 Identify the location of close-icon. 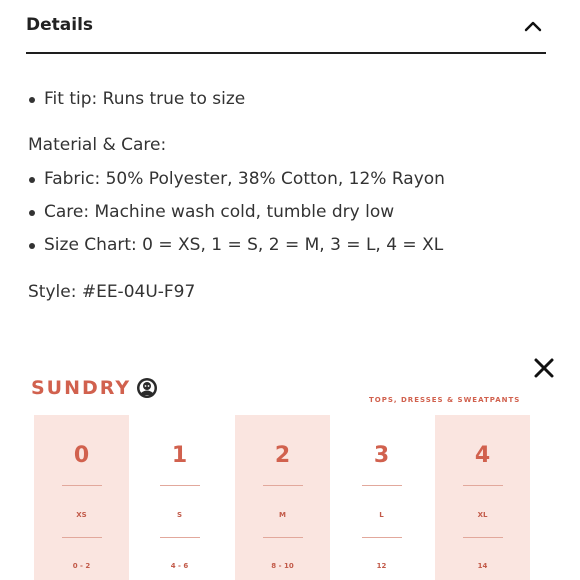
(544, 368).